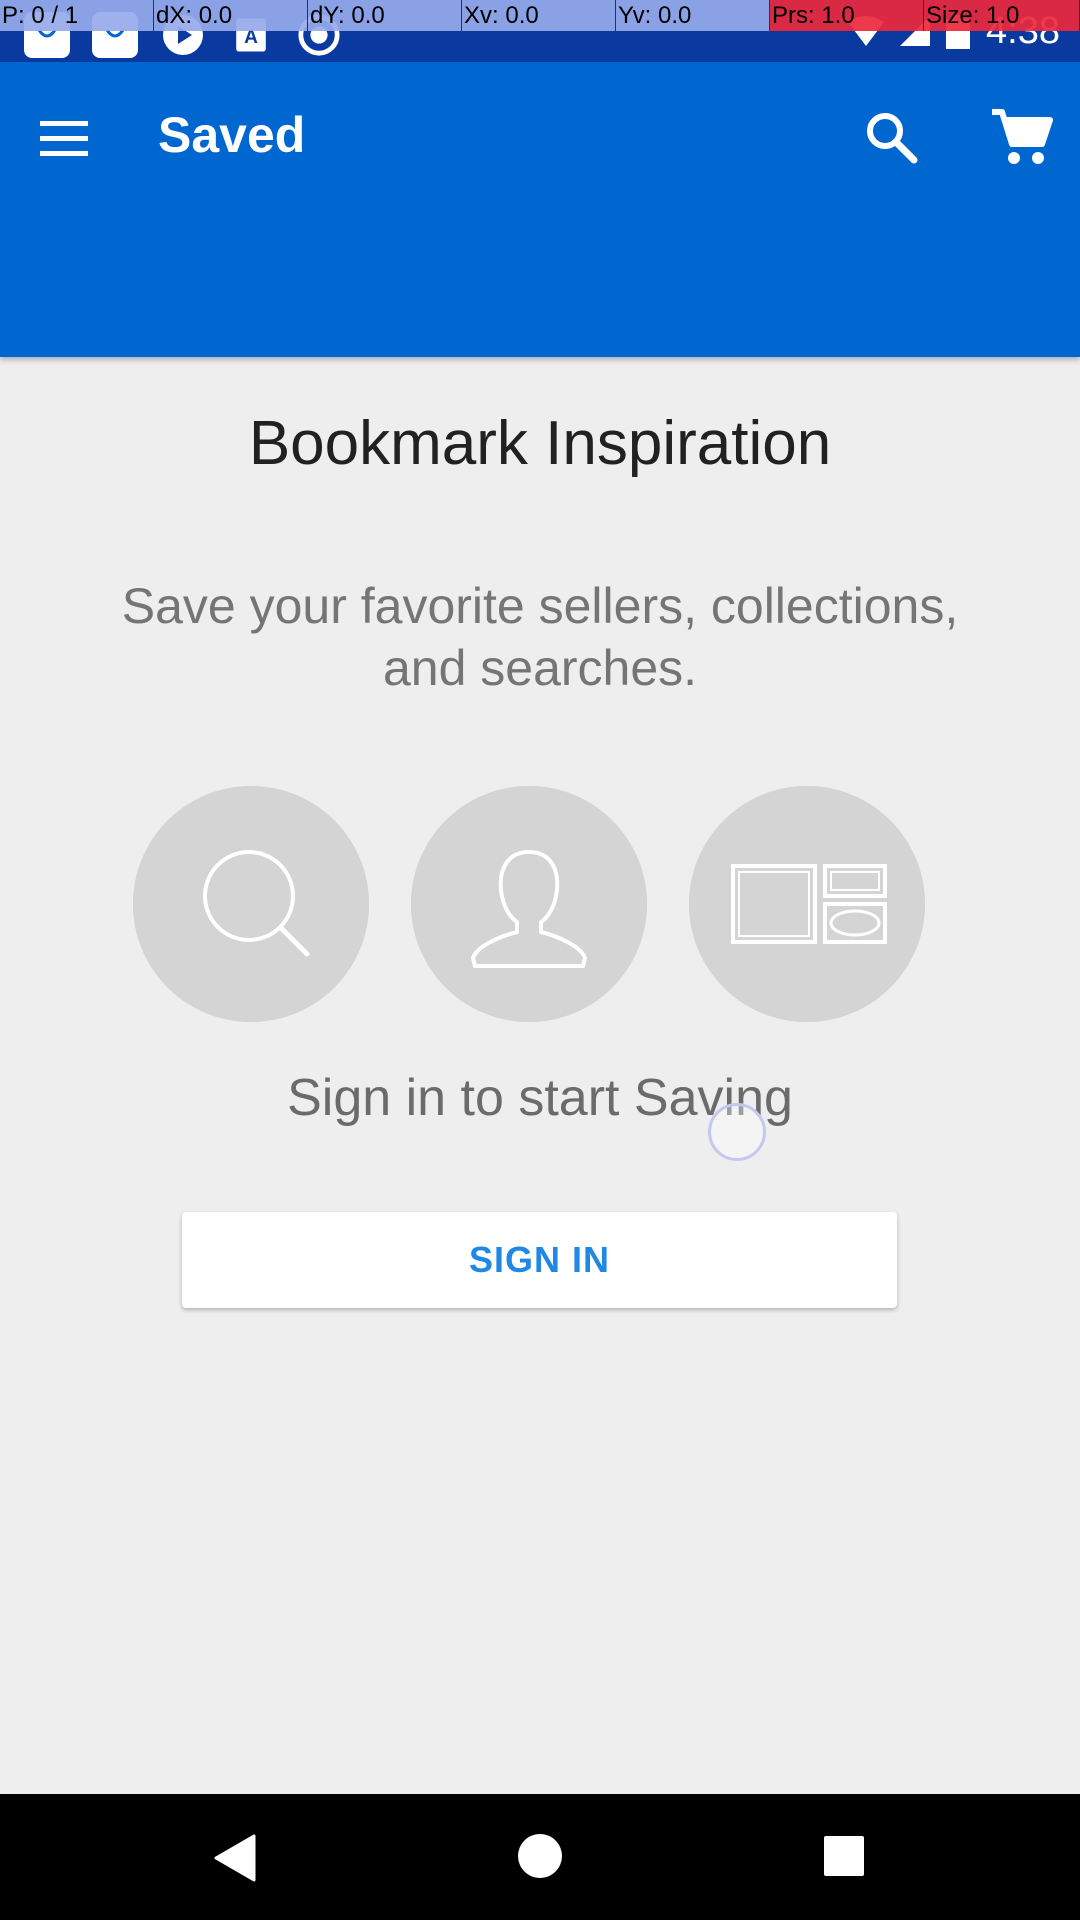 This screenshot has height=1920, width=1080. I want to click on delta-y: dY: 0.0, so click(385, 15).